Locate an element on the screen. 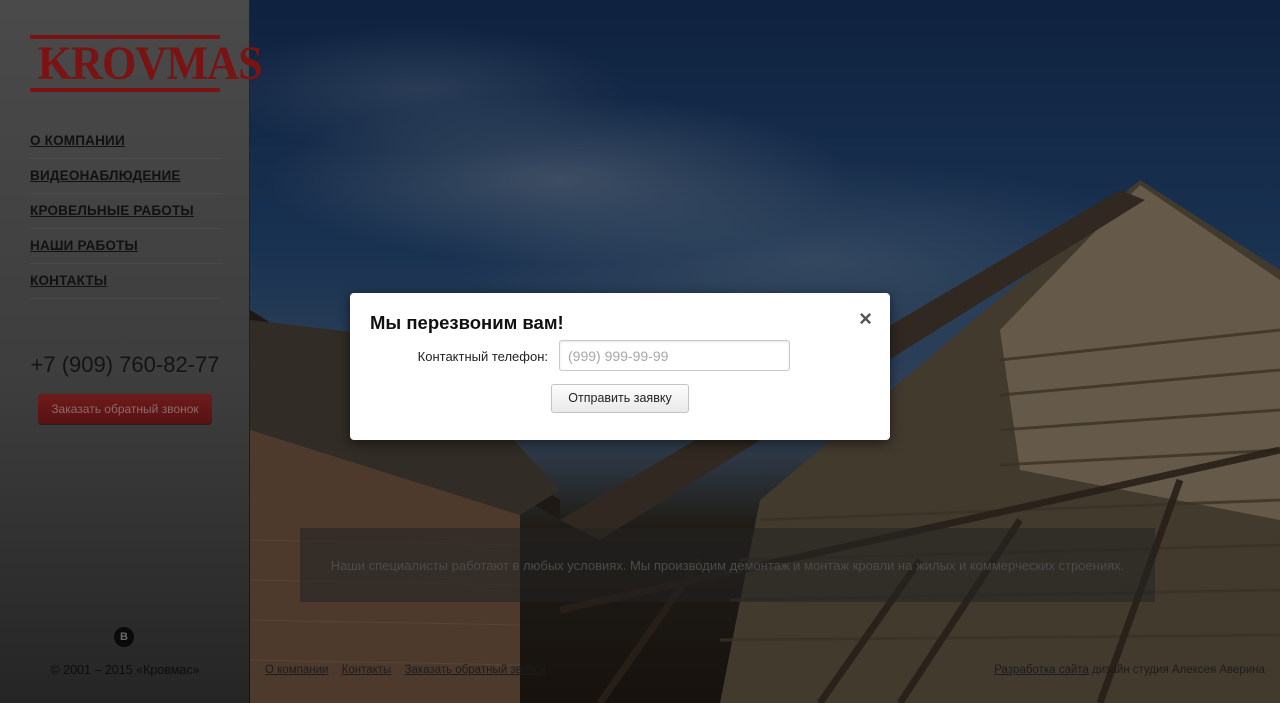  nav-item-contacts: КОНТАКТЫ is located at coordinates (126, 281).